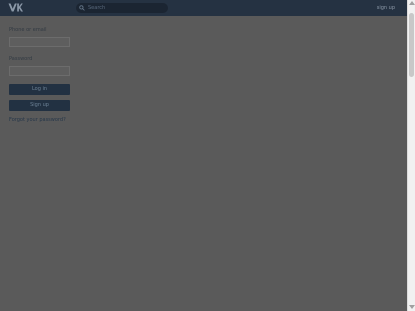  Describe the element at coordinates (411, 45) in the screenshot. I see `scrollbar-thumb` at that location.